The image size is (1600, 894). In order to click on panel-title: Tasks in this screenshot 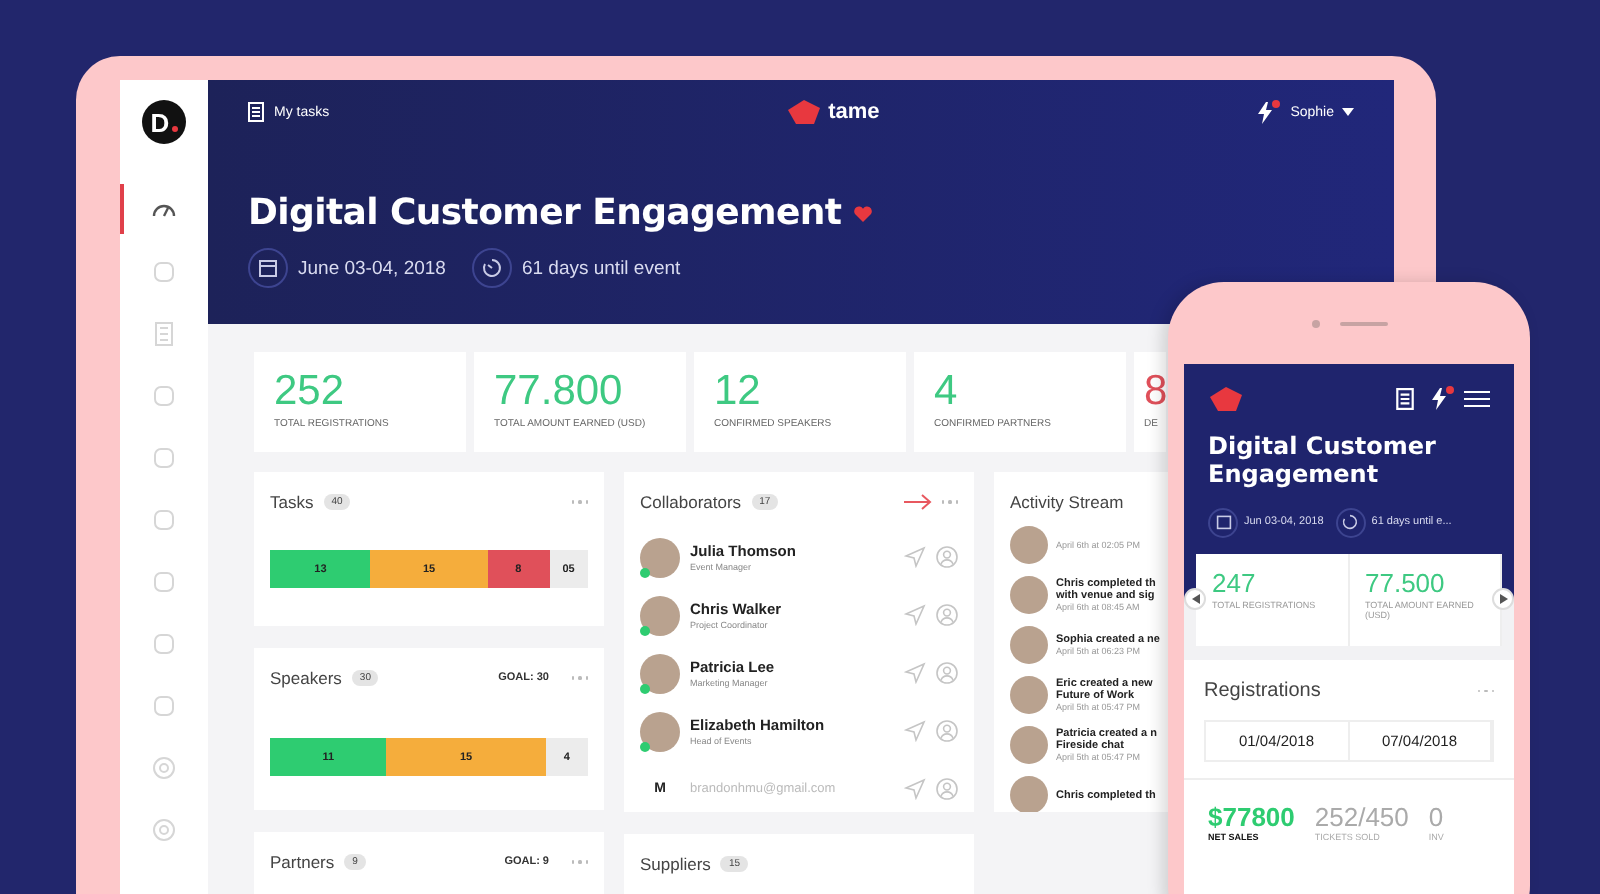, I will do `click(292, 502)`.